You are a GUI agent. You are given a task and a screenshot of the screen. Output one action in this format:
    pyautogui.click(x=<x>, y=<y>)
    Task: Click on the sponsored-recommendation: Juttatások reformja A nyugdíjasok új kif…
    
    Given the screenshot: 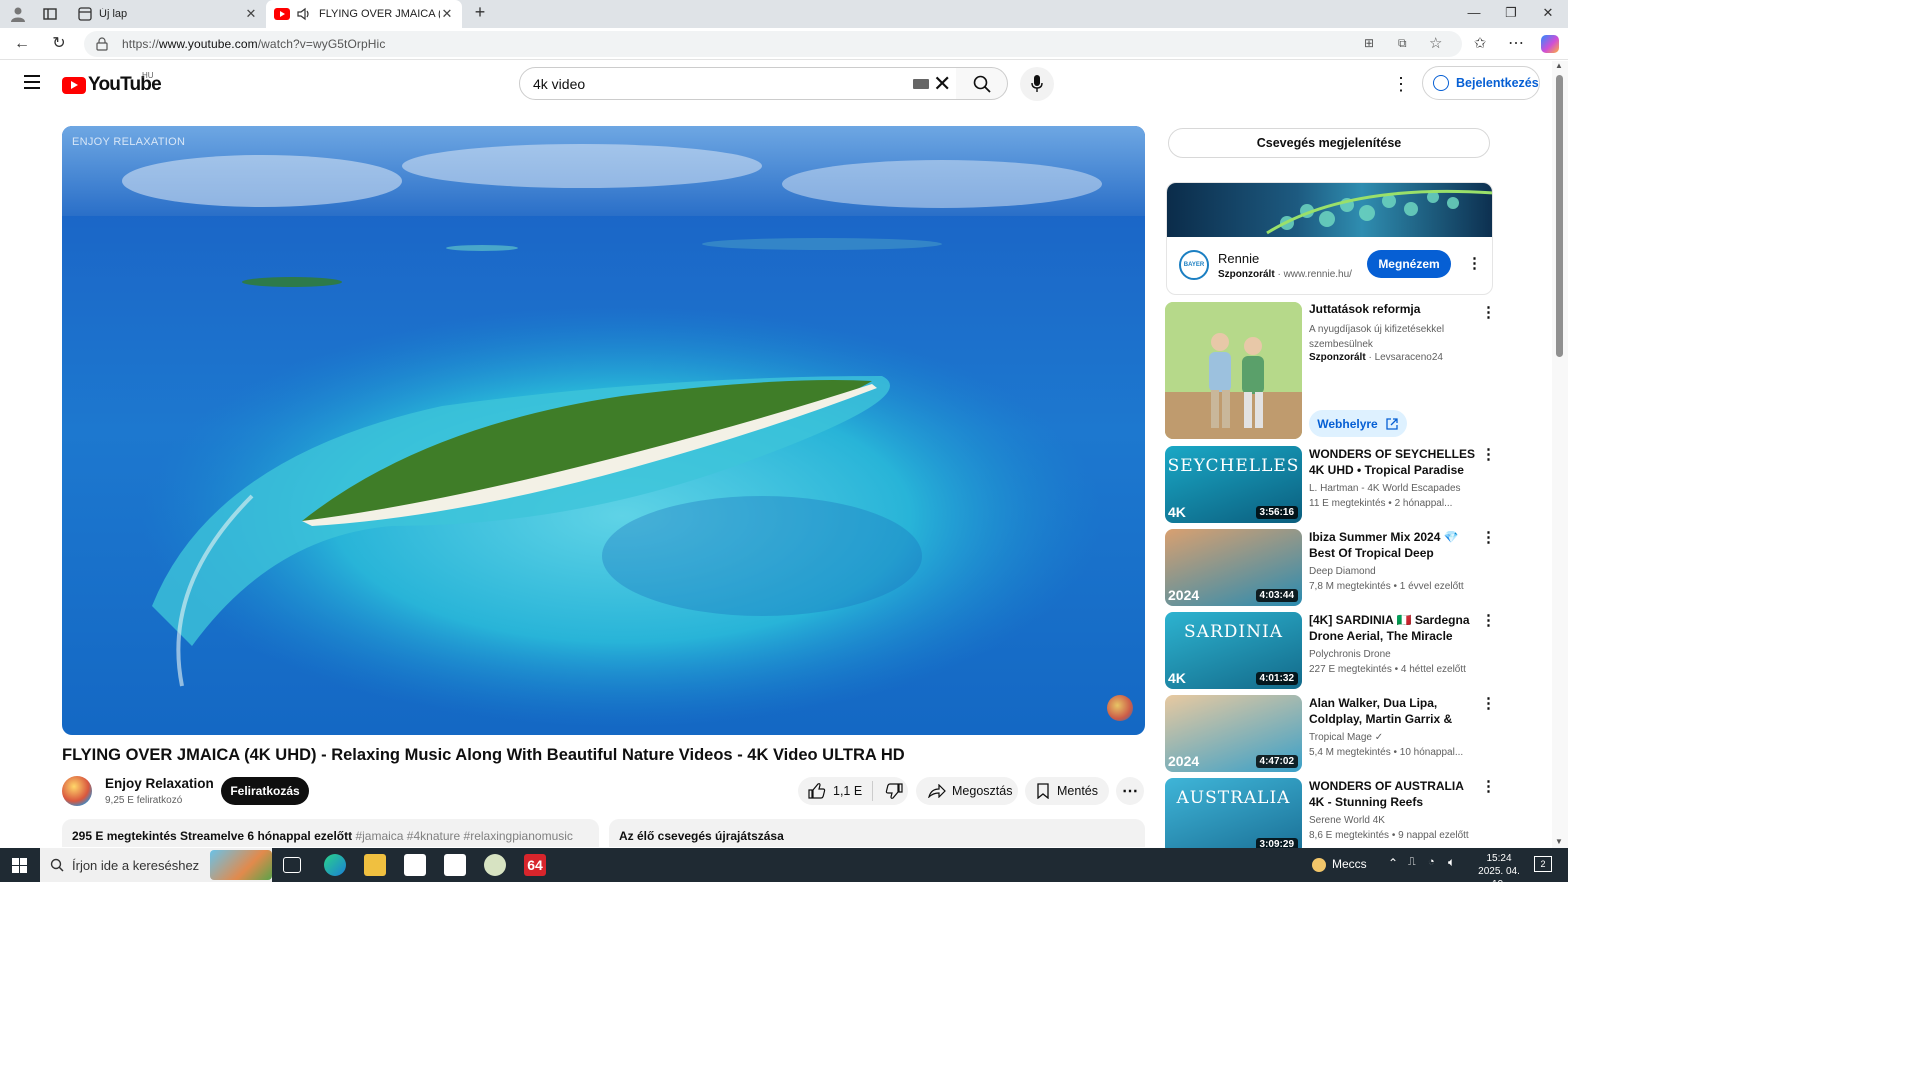 What is the action you would take?
    pyautogui.click(x=1330, y=371)
    